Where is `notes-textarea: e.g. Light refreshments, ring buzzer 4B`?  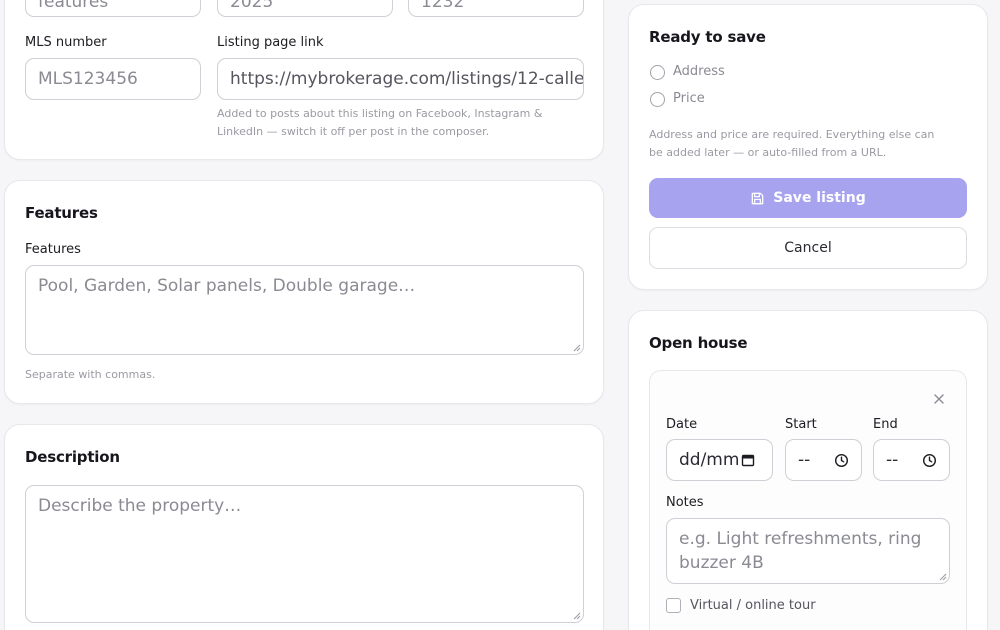
notes-textarea: e.g. Light refreshments, ring buzzer 4B is located at coordinates (808, 551).